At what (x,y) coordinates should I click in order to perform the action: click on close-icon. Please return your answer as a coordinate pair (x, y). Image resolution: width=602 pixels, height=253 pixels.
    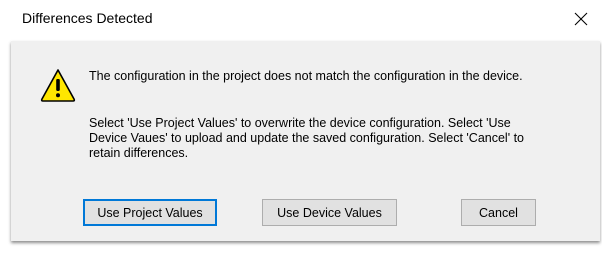
    Looking at the image, I should click on (581, 19).